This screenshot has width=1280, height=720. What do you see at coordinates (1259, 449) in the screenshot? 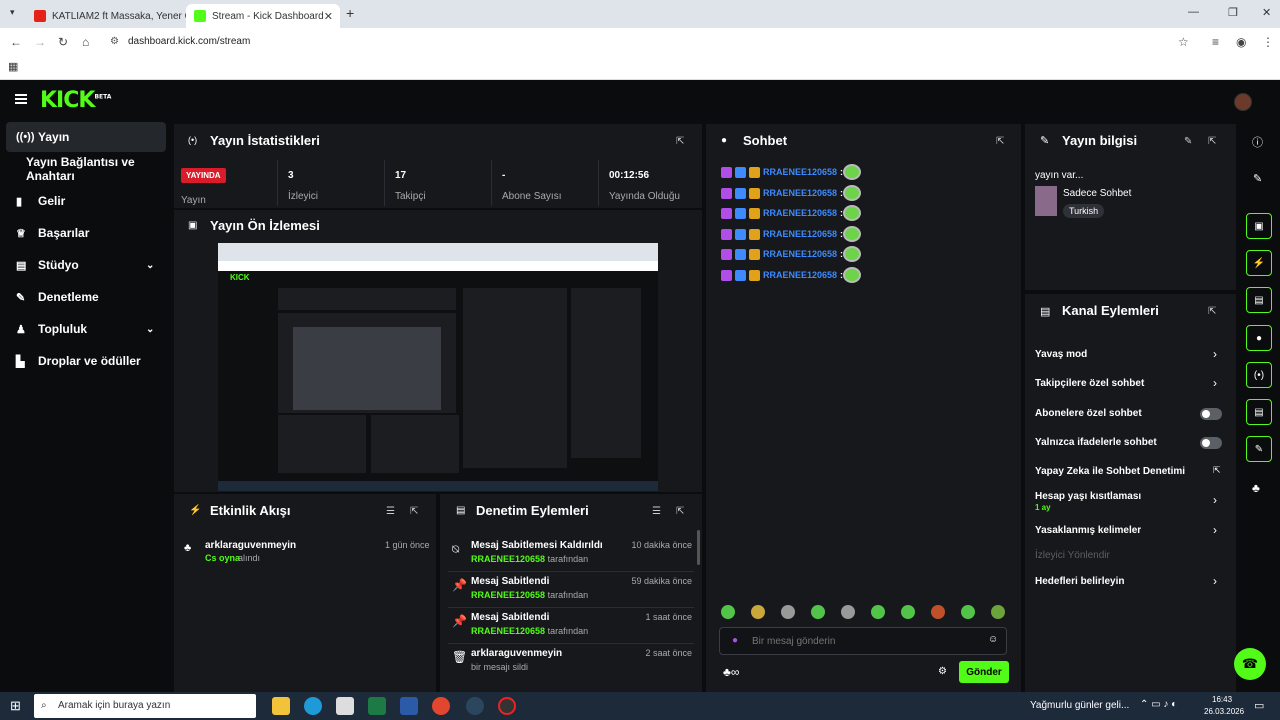
I see `rail-wrench-icon: ✎` at bounding box center [1259, 449].